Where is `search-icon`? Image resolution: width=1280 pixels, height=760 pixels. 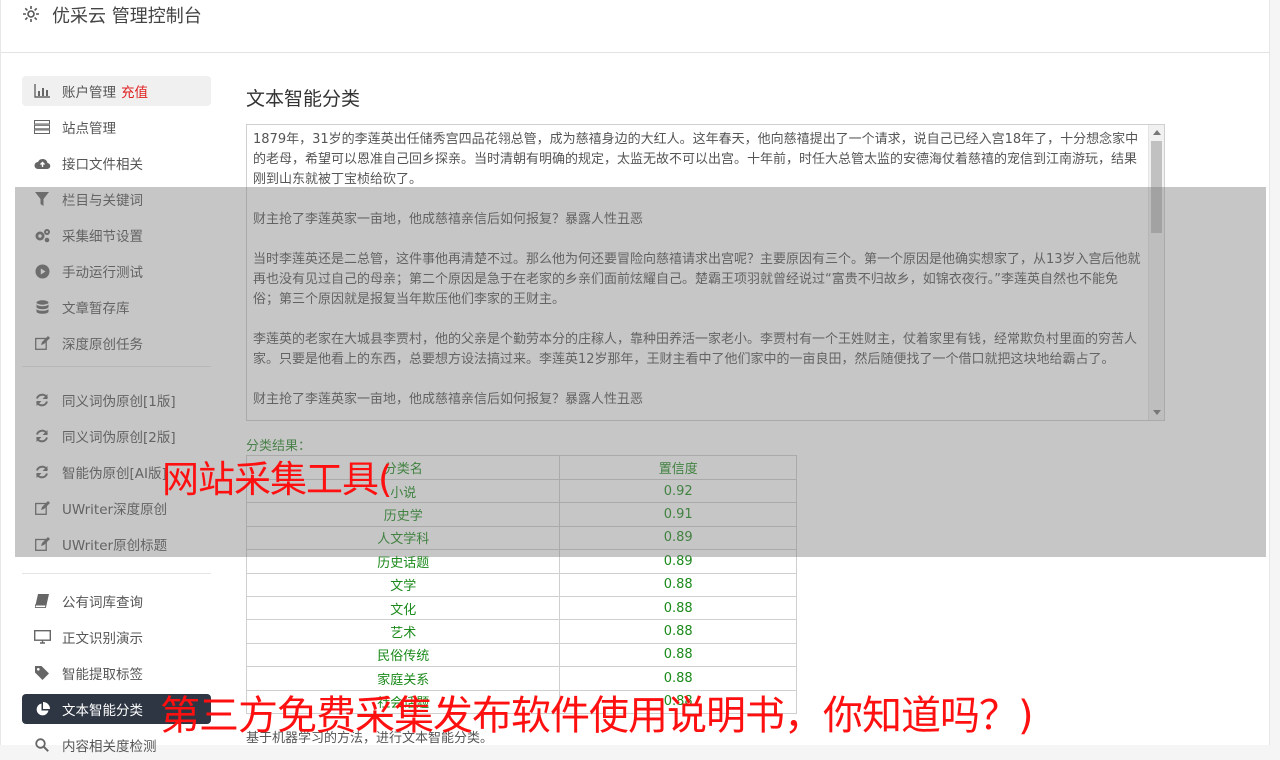
search-icon is located at coordinates (42, 745).